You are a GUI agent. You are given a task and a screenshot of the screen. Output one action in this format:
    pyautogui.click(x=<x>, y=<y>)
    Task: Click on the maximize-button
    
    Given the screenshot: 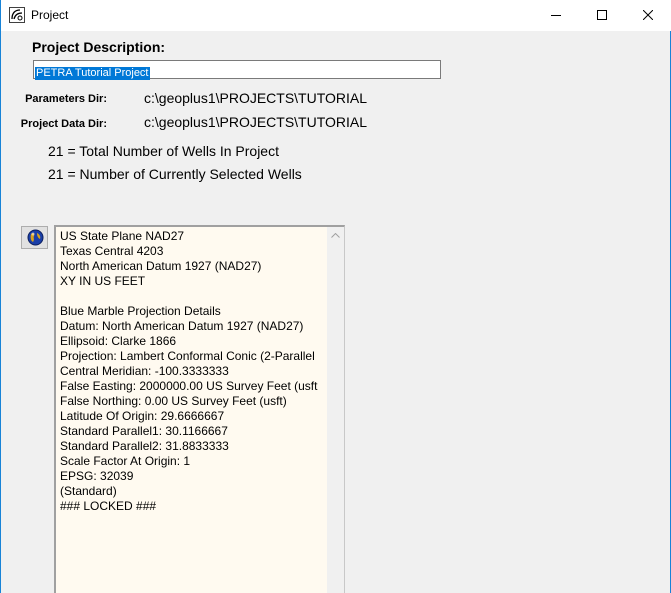 What is the action you would take?
    pyautogui.click(x=602, y=15)
    